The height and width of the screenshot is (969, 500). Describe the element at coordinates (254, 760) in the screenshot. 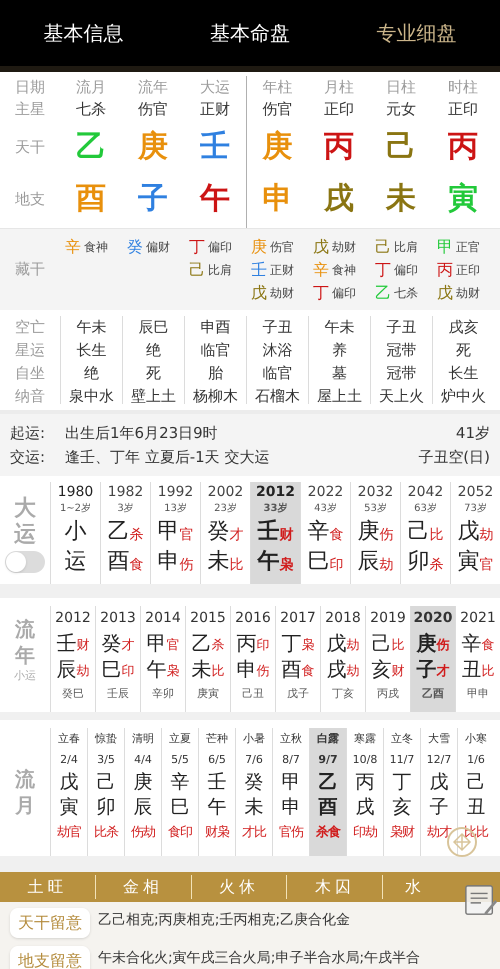

I see `date-label: 7/6` at that location.